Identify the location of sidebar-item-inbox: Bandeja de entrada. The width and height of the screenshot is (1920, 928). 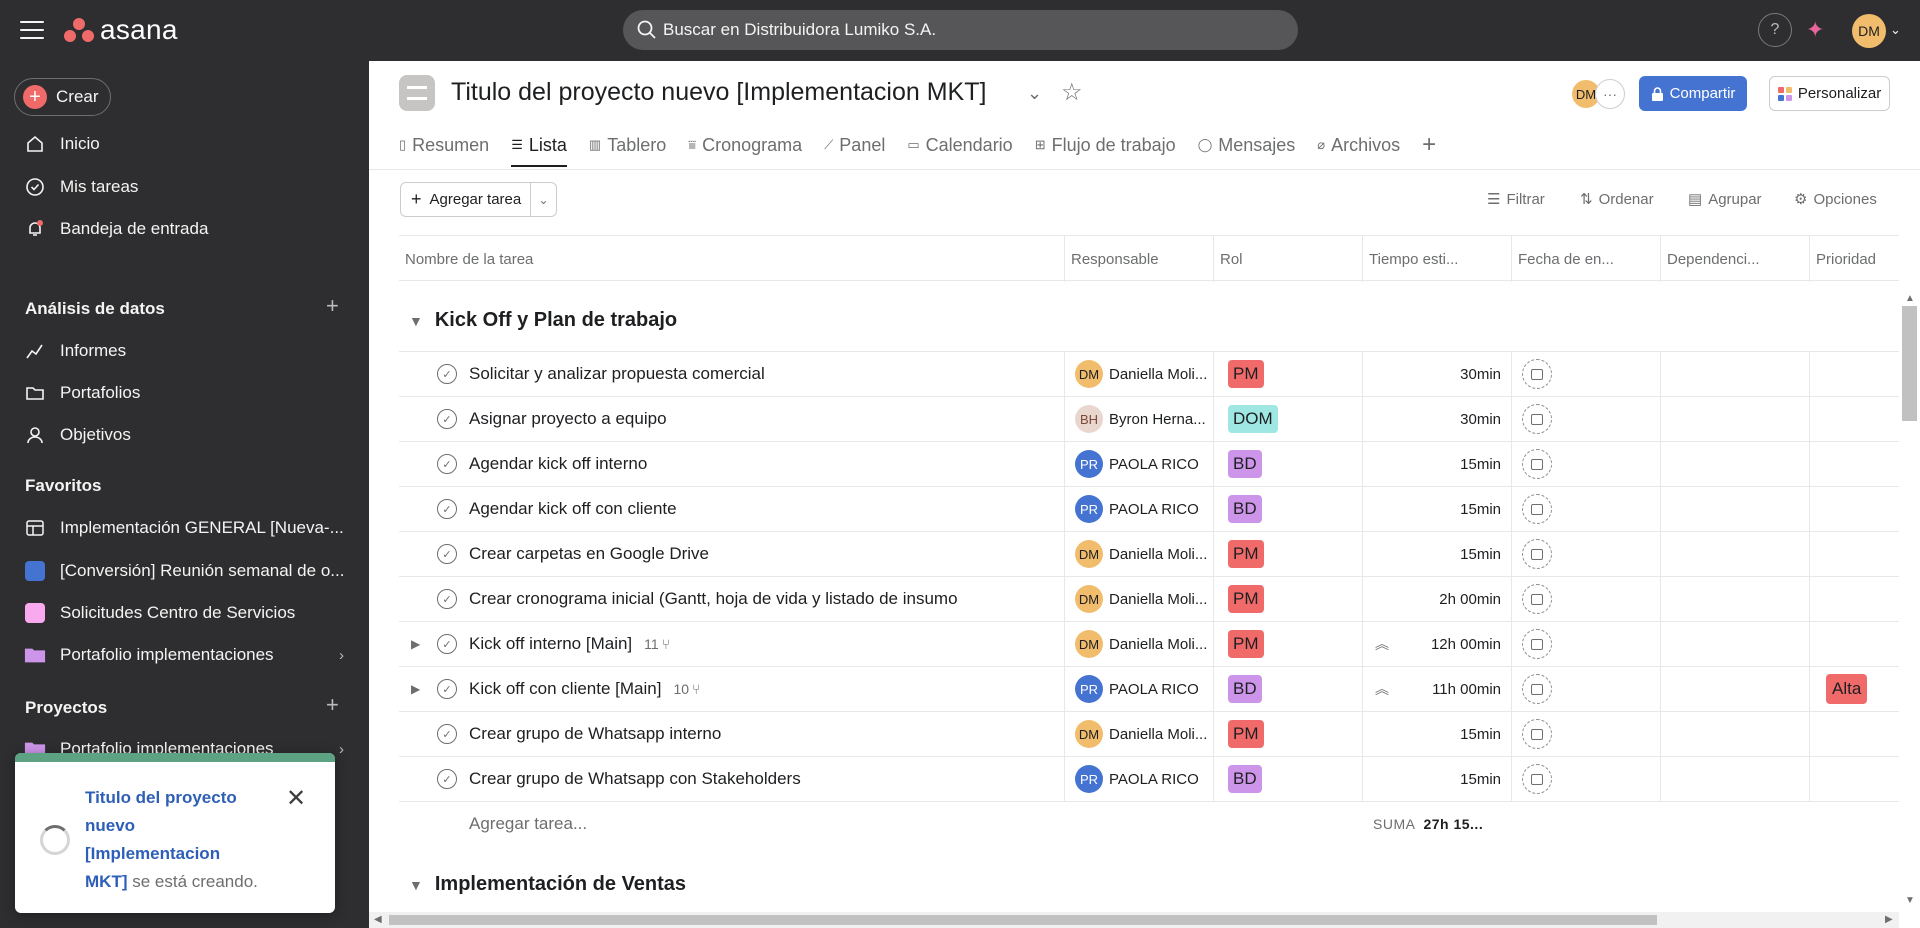
(189, 229).